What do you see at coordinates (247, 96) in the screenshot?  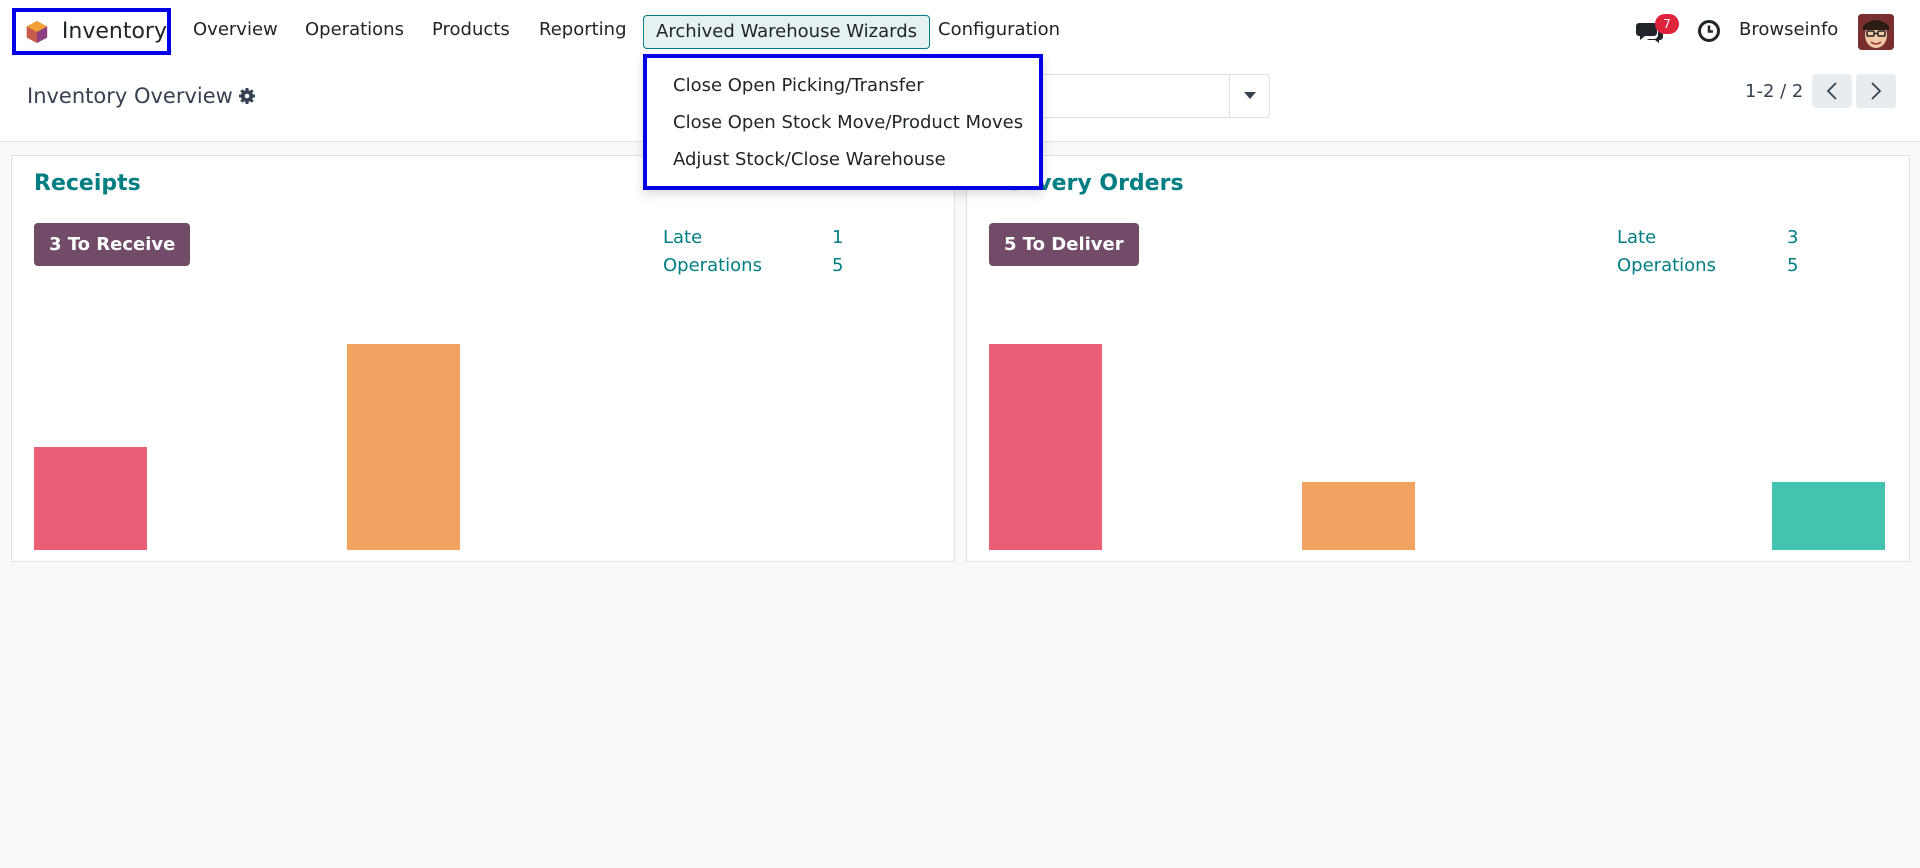 I see `gear-icon` at bounding box center [247, 96].